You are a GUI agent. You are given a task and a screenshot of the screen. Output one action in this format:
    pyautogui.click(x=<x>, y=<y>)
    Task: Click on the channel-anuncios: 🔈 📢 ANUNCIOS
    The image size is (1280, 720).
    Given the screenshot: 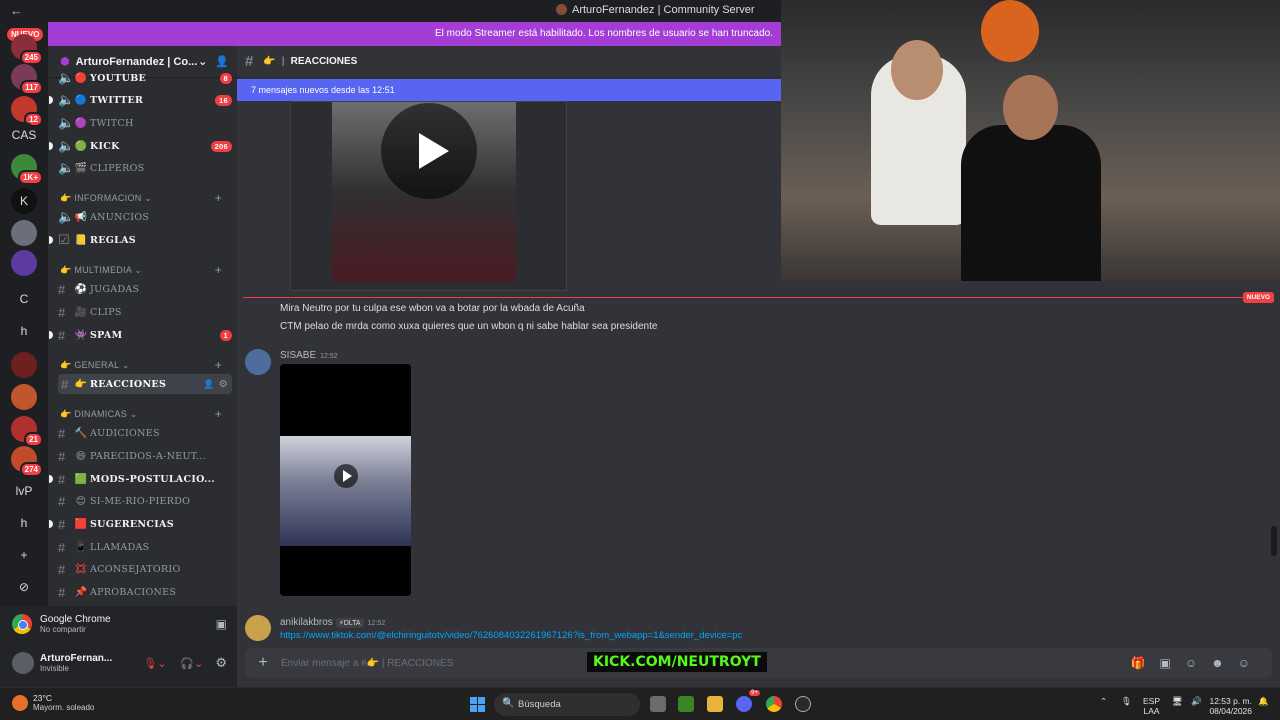 What is the action you would take?
    pyautogui.click(x=145, y=217)
    